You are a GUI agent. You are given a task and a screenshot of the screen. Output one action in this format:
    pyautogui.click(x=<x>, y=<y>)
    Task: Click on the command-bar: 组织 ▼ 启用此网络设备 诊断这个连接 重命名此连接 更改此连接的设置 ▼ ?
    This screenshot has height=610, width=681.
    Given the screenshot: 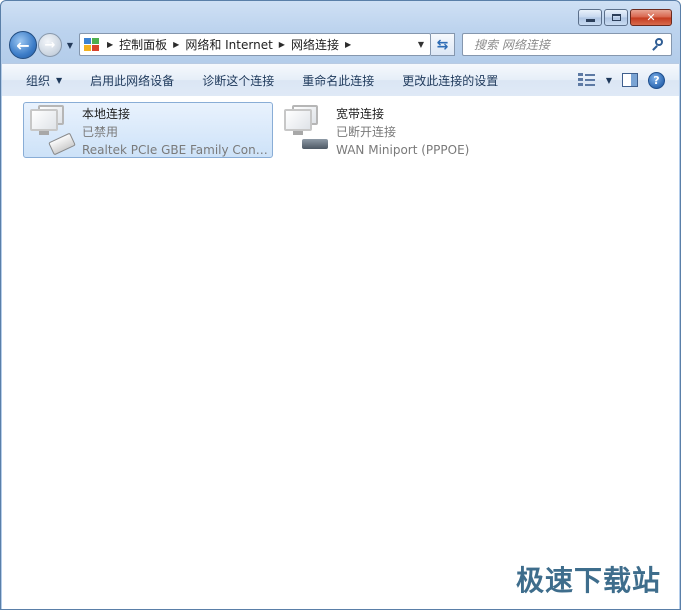 What is the action you would take?
    pyautogui.click(x=340, y=80)
    